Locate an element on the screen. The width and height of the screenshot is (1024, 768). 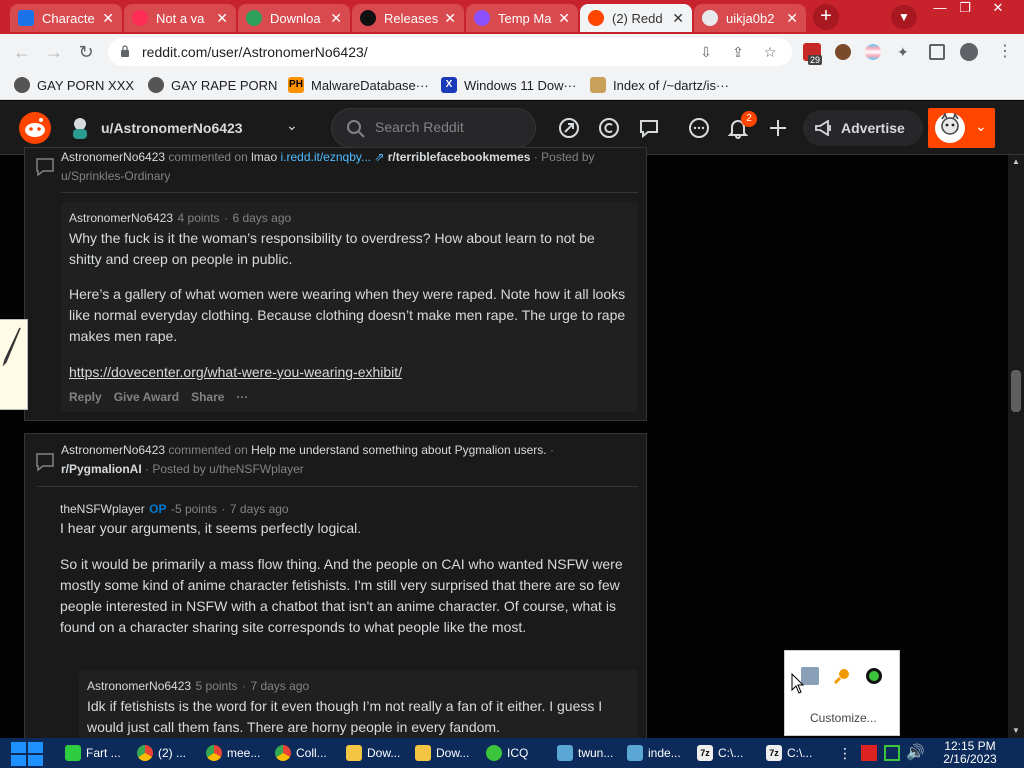
menu-kebab-icon: ⋮ is located at coordinates (1005, 52).